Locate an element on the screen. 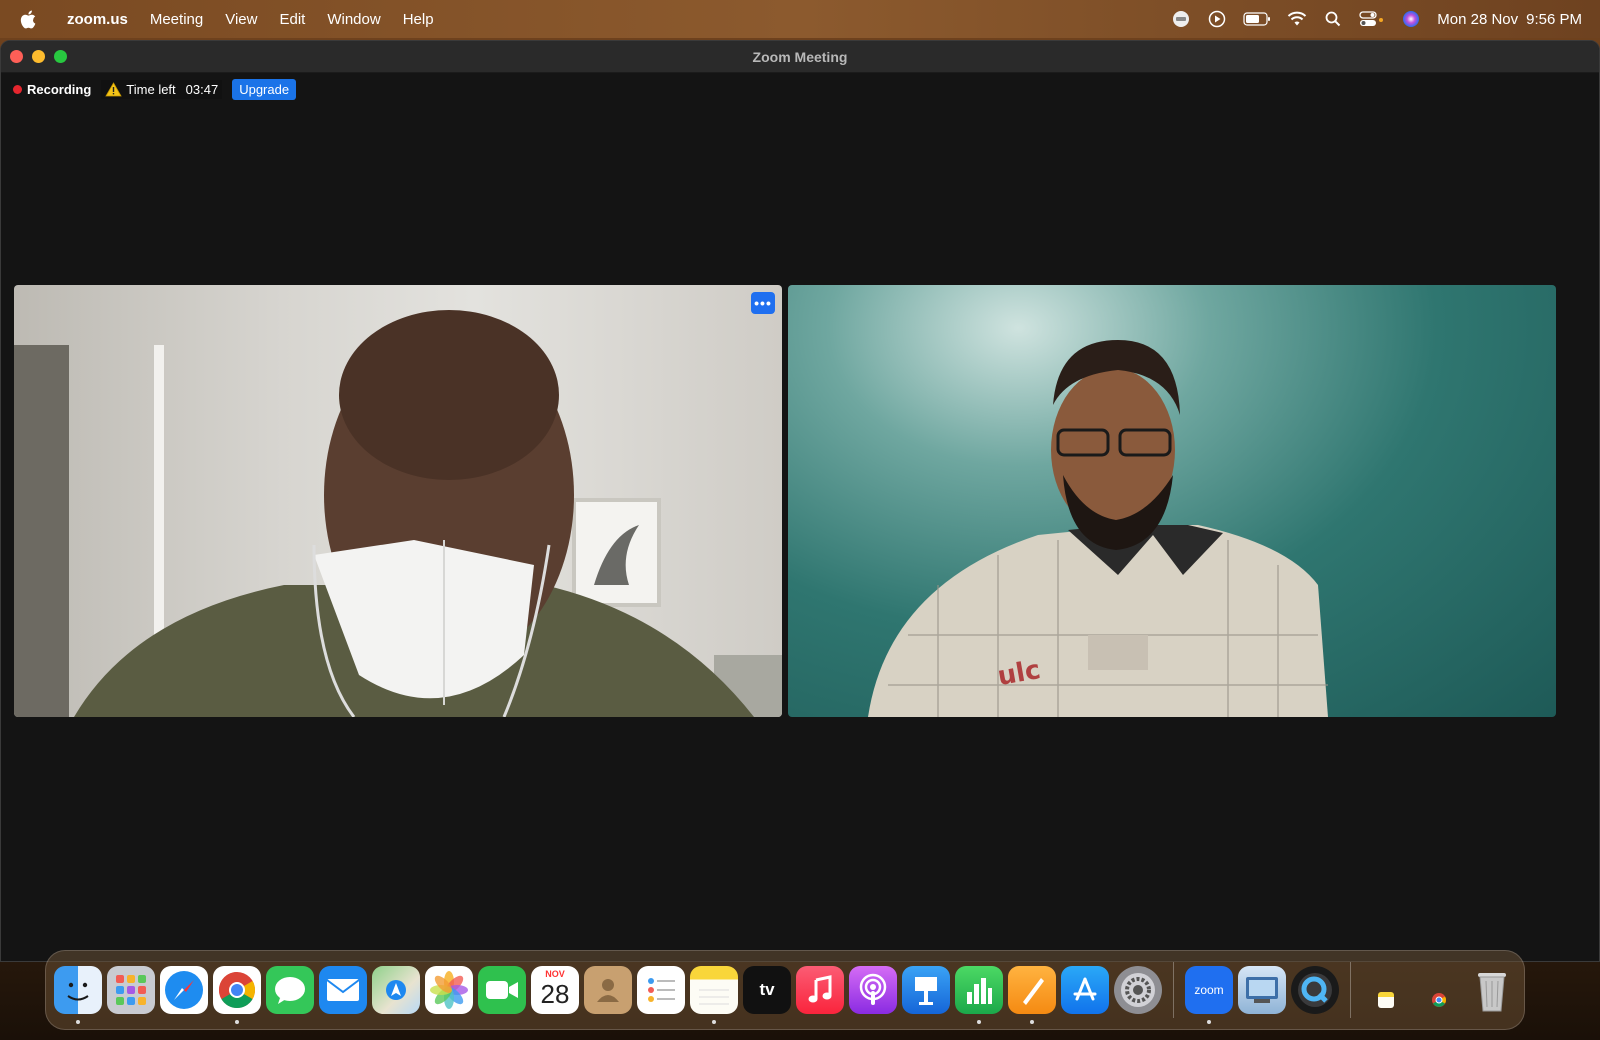 Image resolution: width=1600 pixels, height=1040 pixels. time-left-label: Time left is located at coordinates (151, 89).